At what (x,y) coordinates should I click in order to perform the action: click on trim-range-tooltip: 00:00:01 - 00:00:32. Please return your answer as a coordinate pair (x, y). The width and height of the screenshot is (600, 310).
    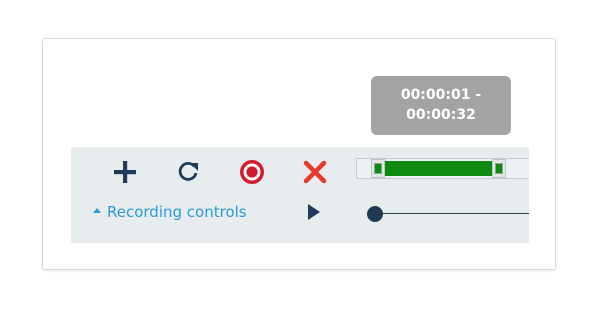
    Looking at the image, I should click on (441, 105).